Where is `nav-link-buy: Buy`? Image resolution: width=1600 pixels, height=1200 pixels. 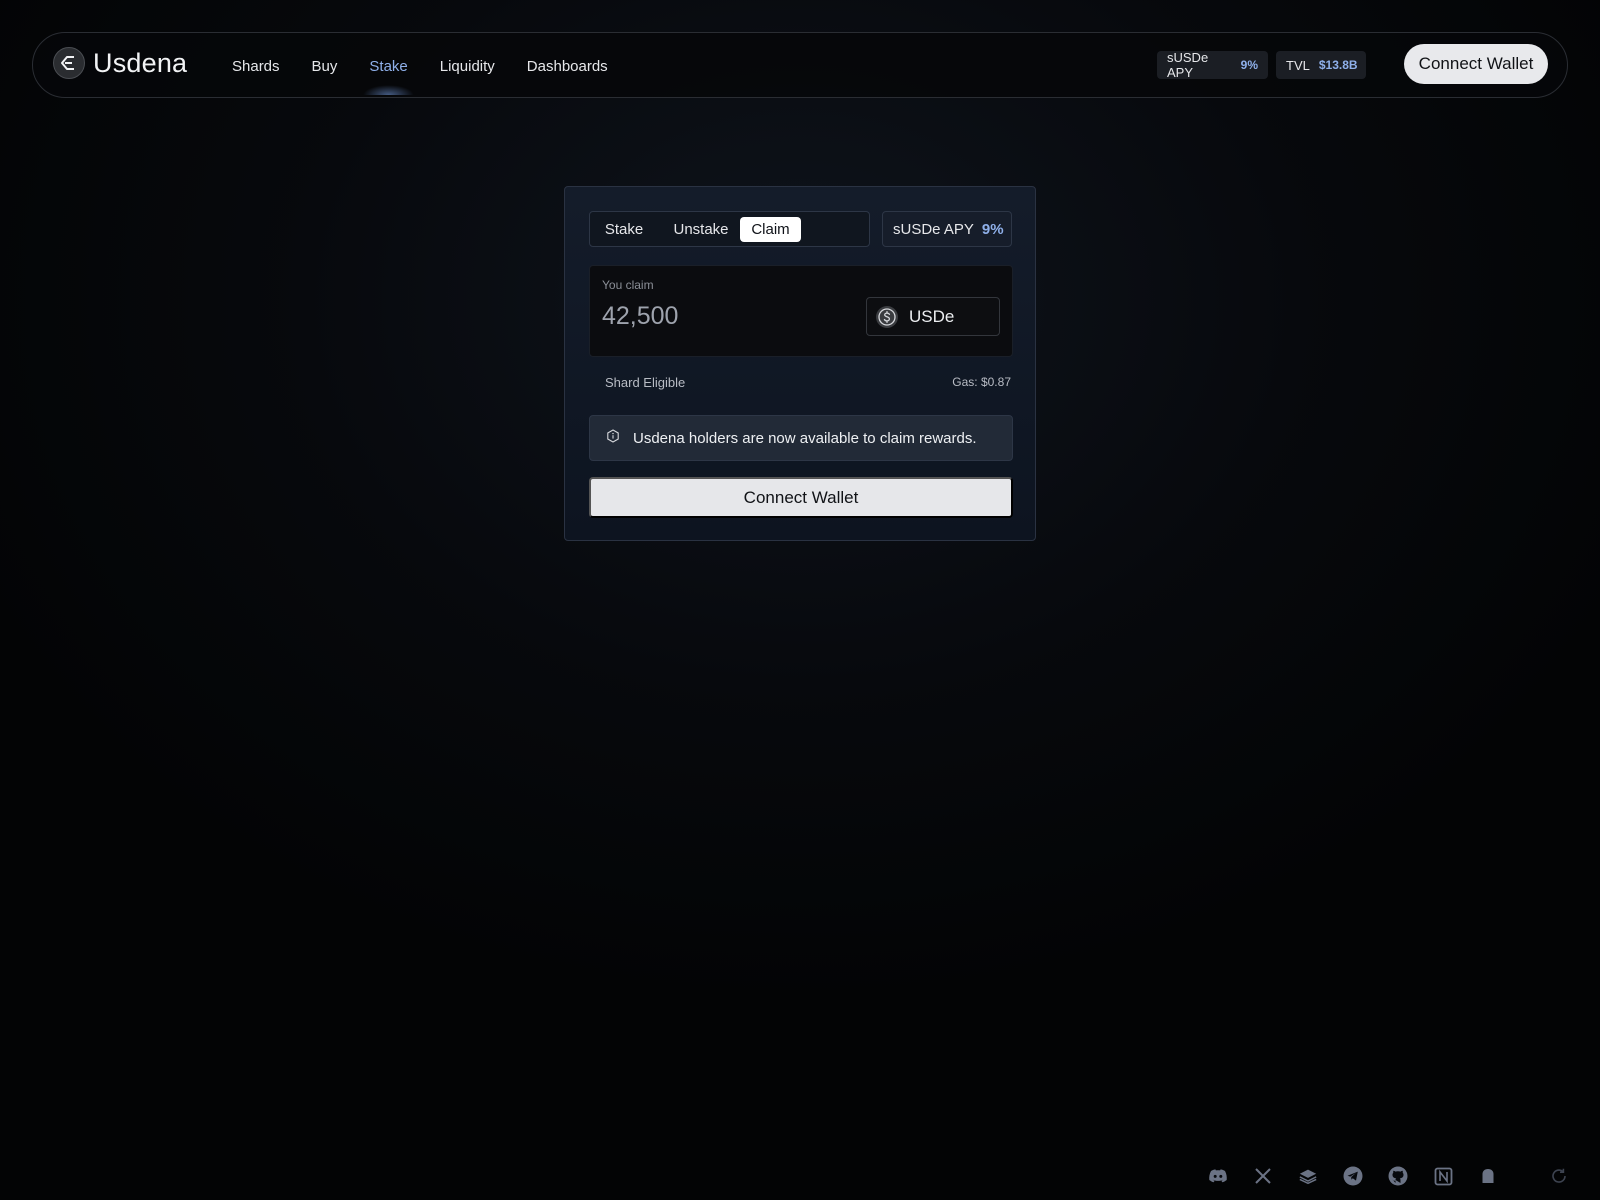 nav-link-buy: Buy is located at coordinates (325, 66).